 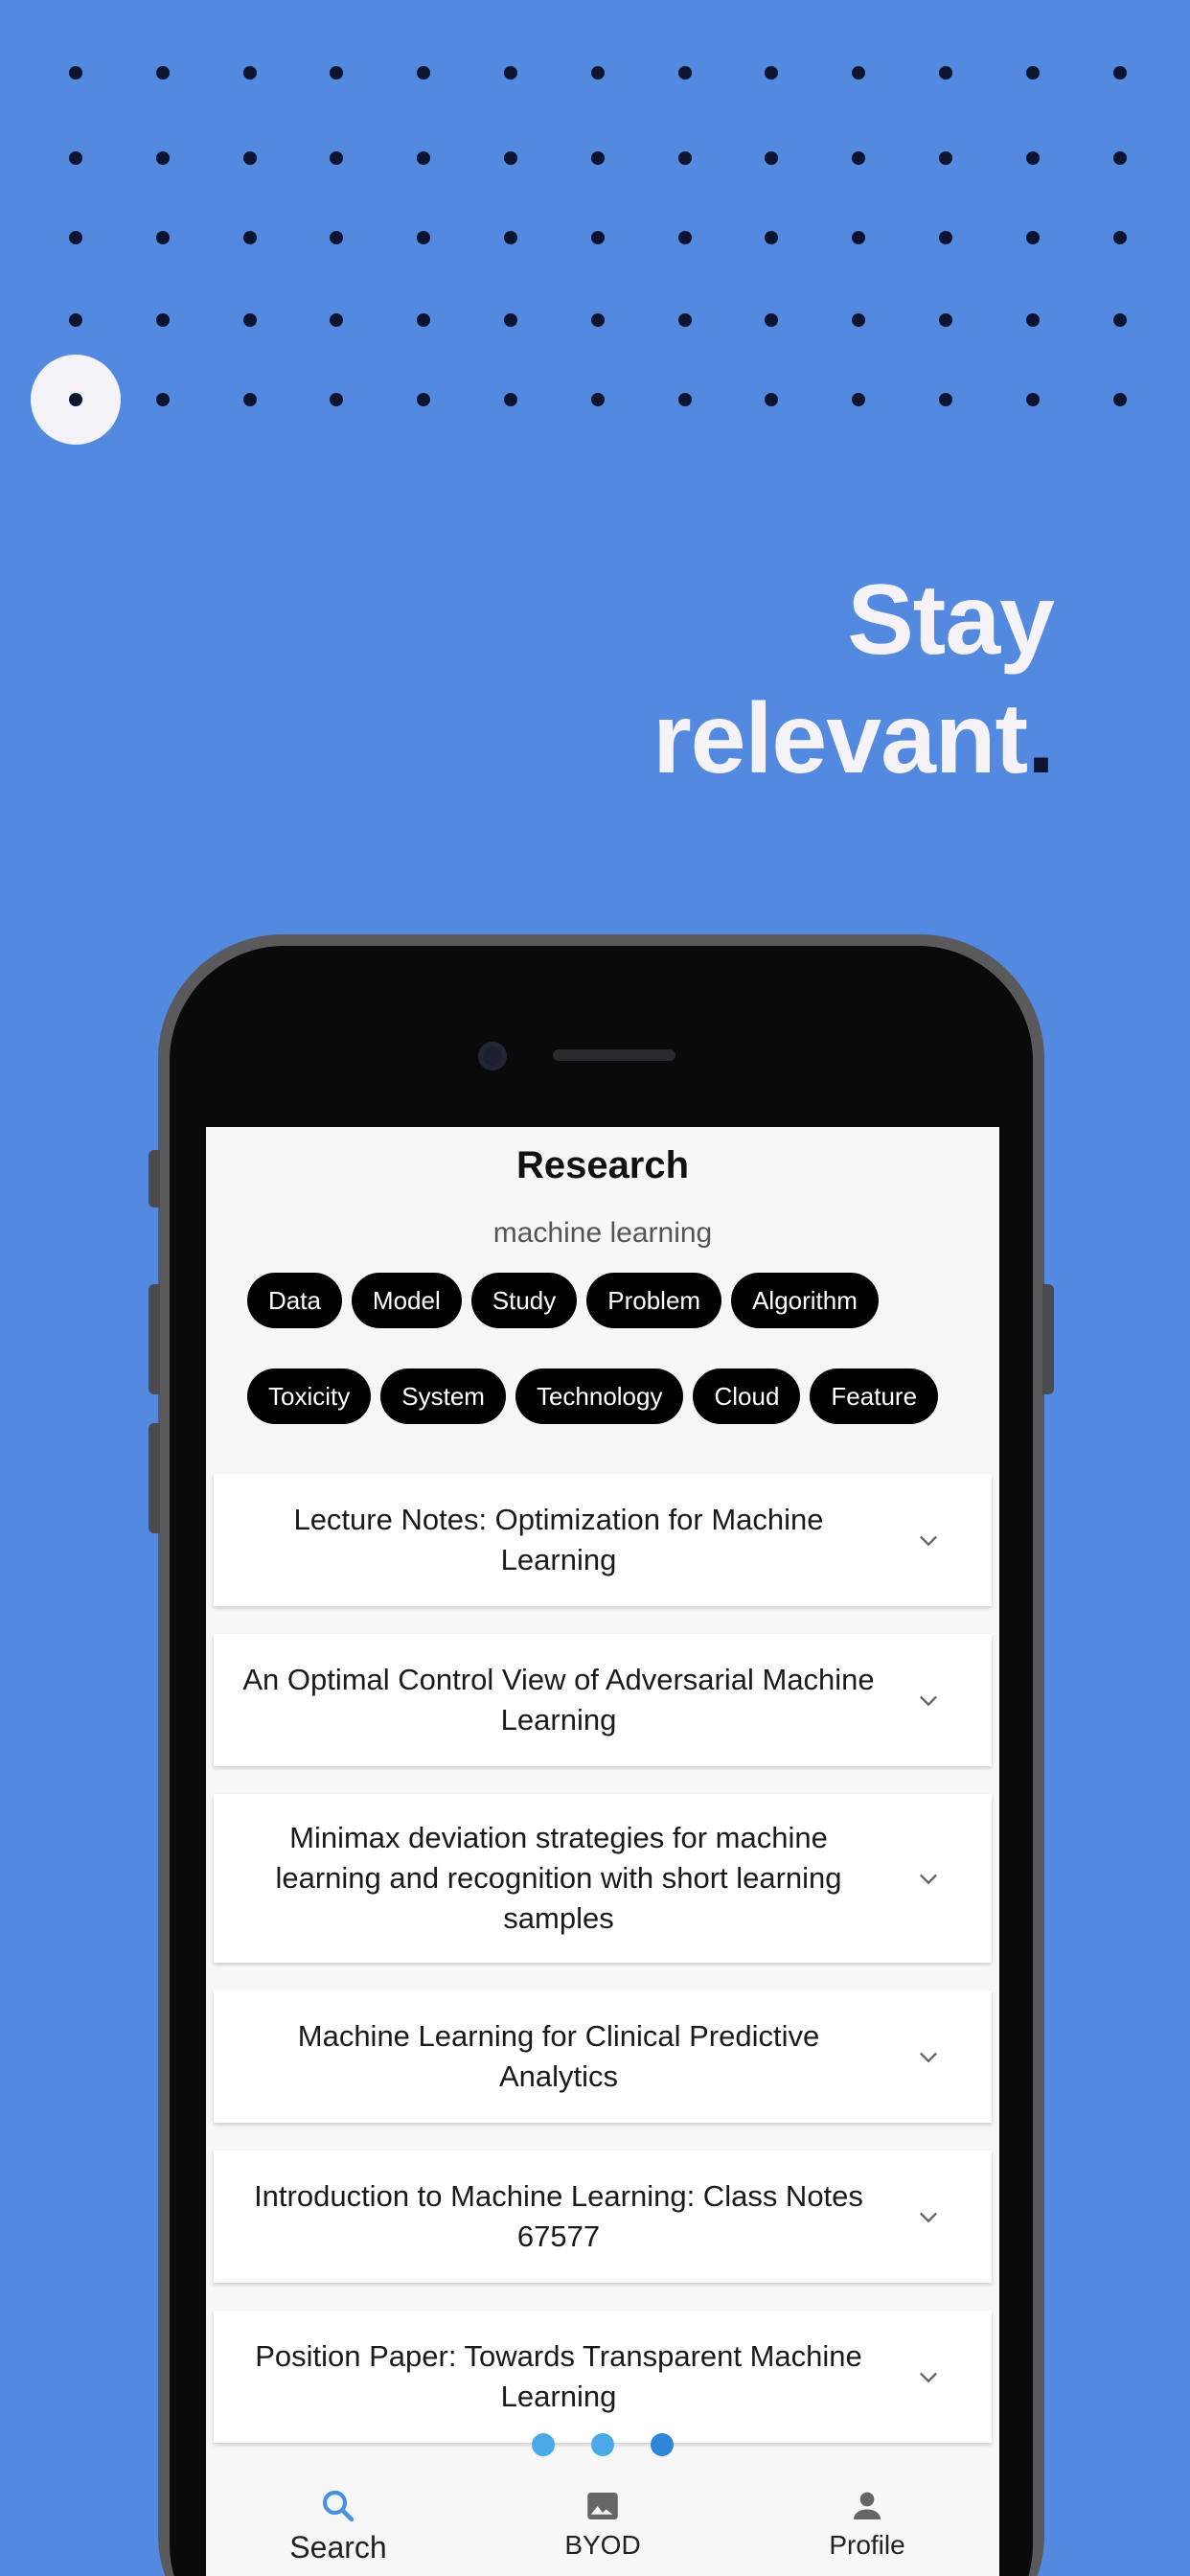 I want to click on tab-byod: BYOD, so click(x=603, y=2522).